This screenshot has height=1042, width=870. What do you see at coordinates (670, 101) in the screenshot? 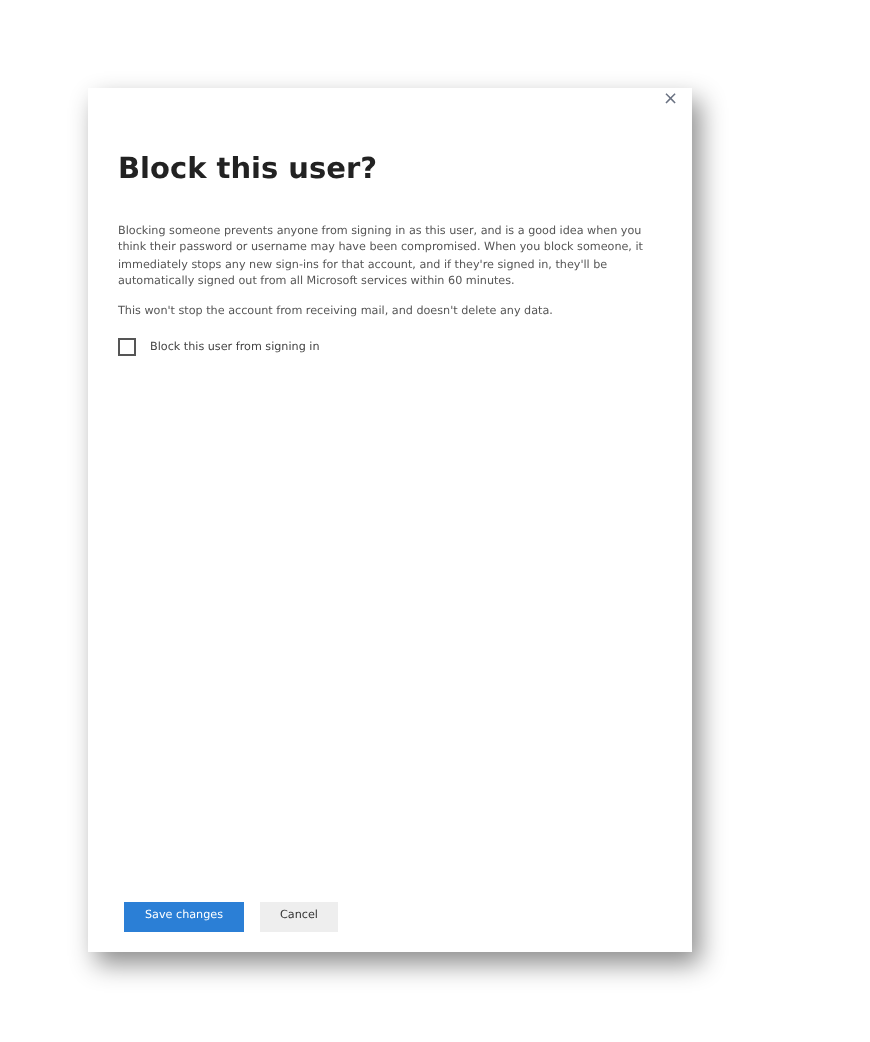
I see `close-button: ×` at bounding box center [670, 101].